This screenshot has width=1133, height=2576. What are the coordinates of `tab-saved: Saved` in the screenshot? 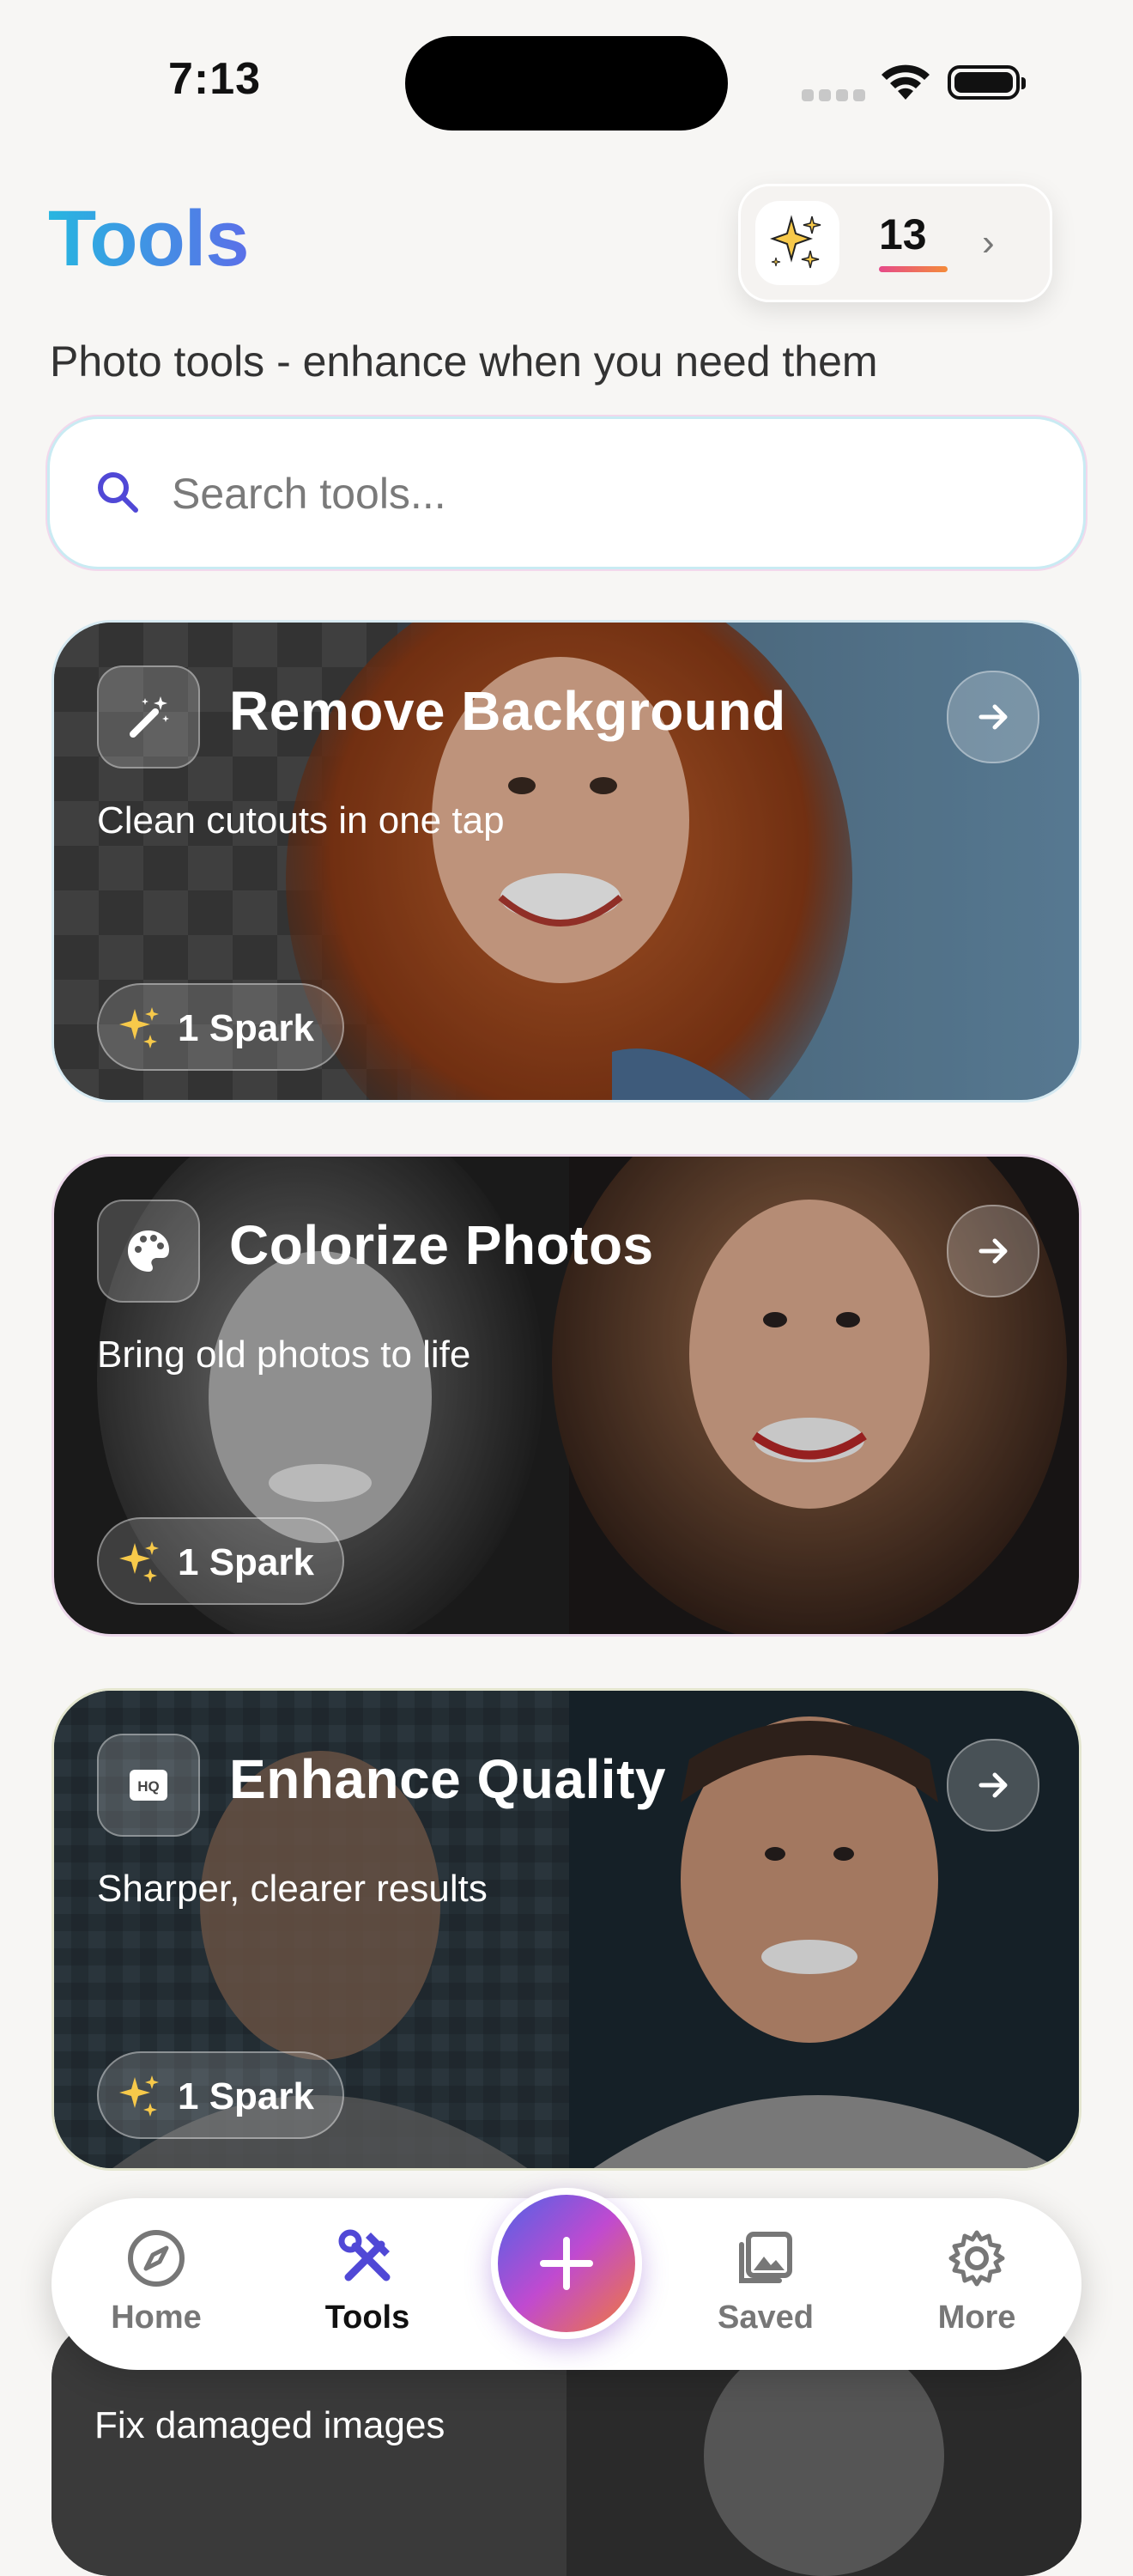 It's located at (765, 2284).